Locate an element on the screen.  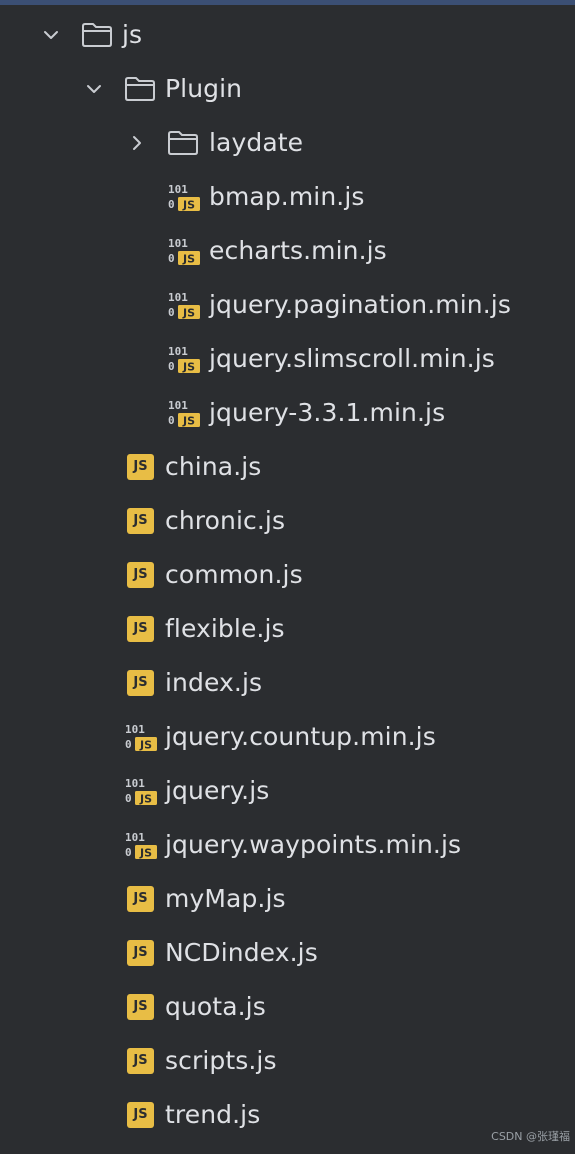
file-label: jquery.js is located at coordinates (217, 790).